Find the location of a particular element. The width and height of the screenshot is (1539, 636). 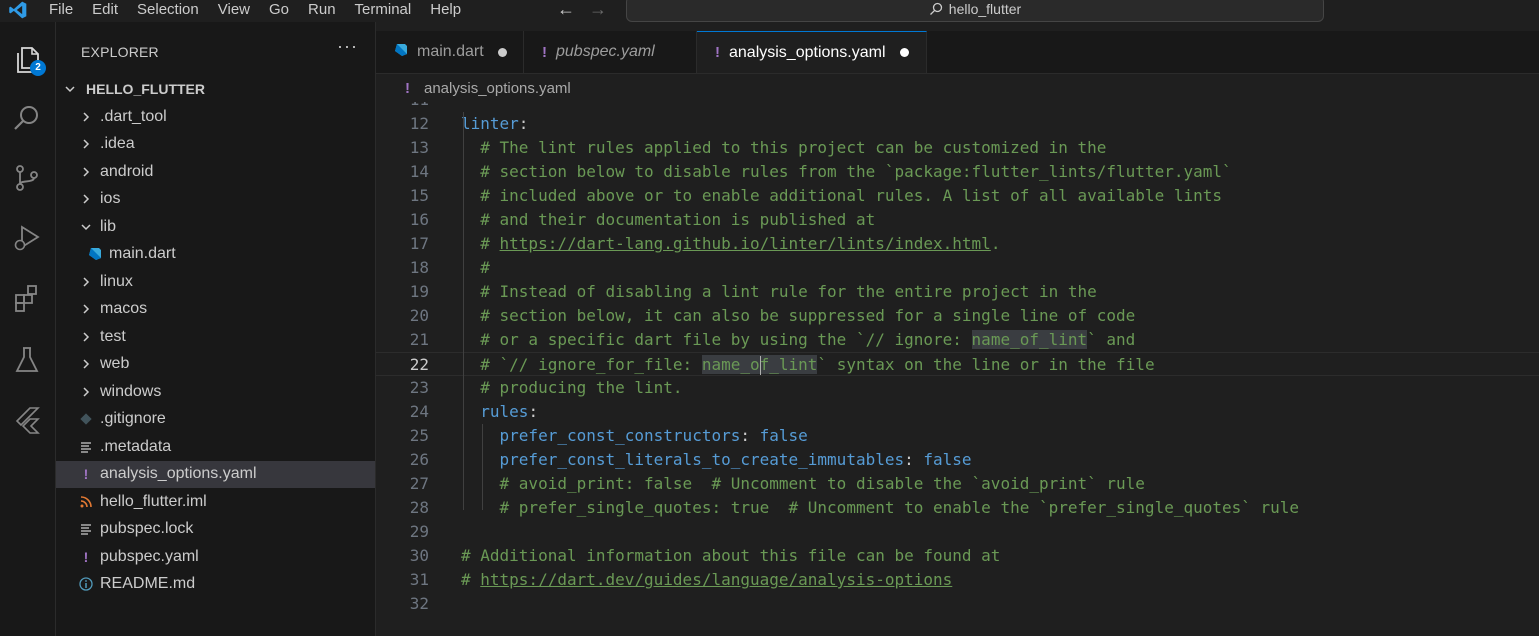

explorer-badge: 2 is located at coordinates (38, 68).